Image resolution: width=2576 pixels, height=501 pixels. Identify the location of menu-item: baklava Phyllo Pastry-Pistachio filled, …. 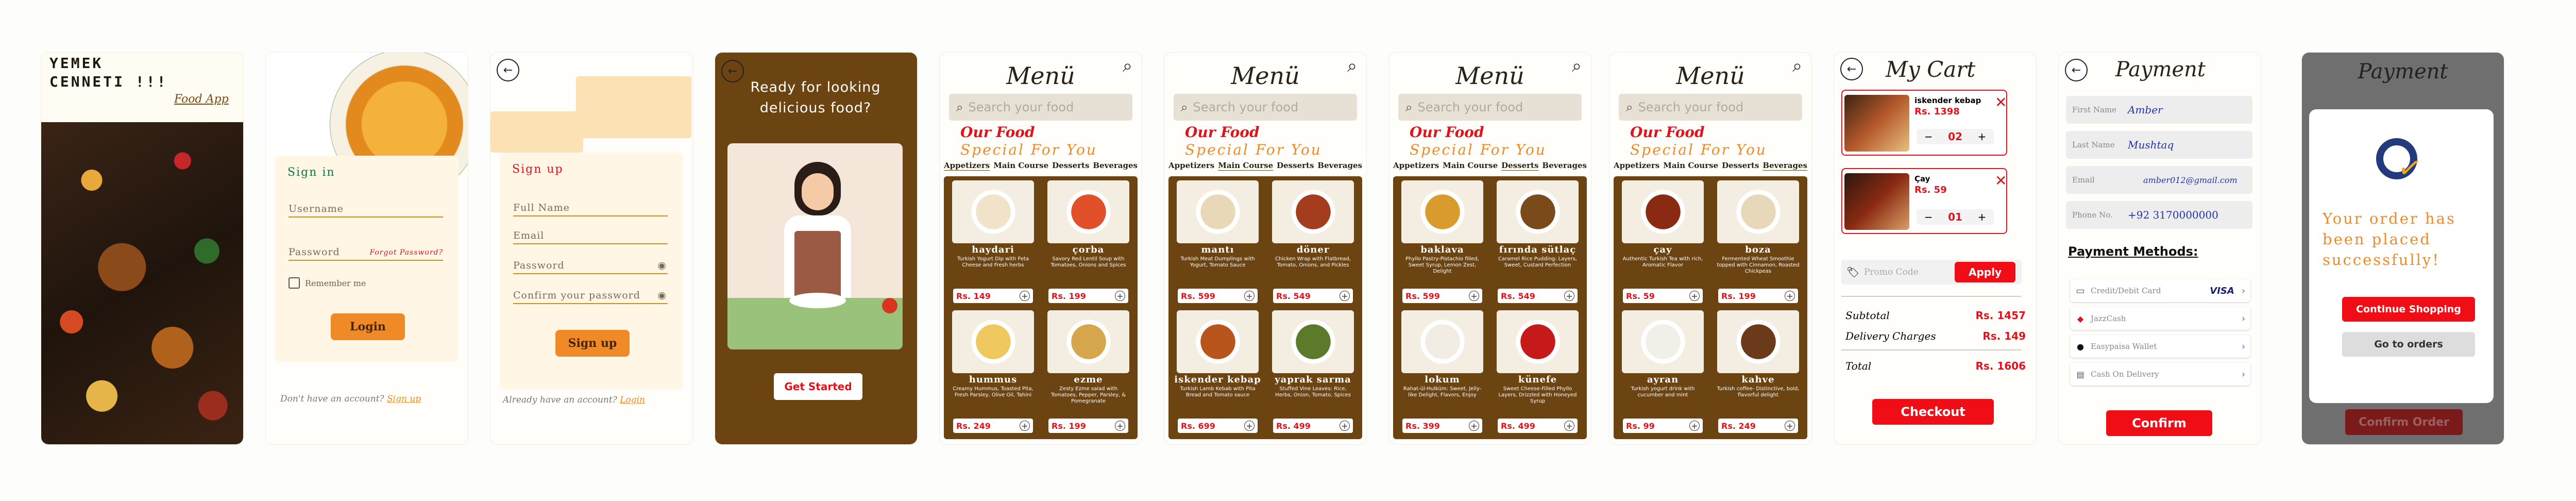
(1442, 242).